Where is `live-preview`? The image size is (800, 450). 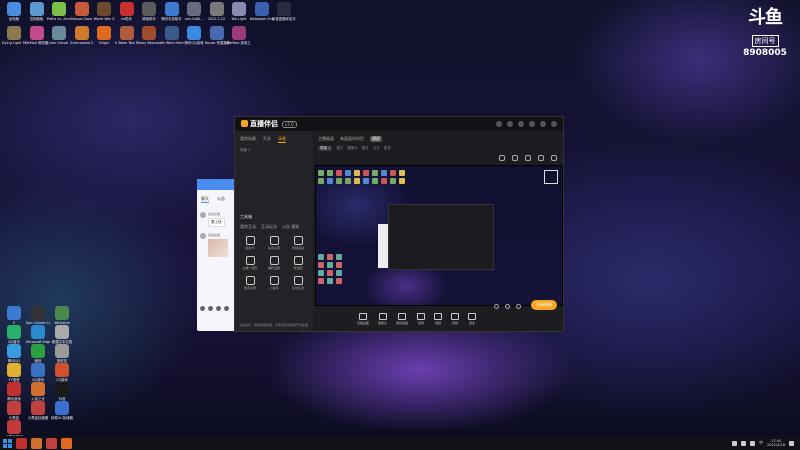 live-preview is located at coordinates (439, 235).